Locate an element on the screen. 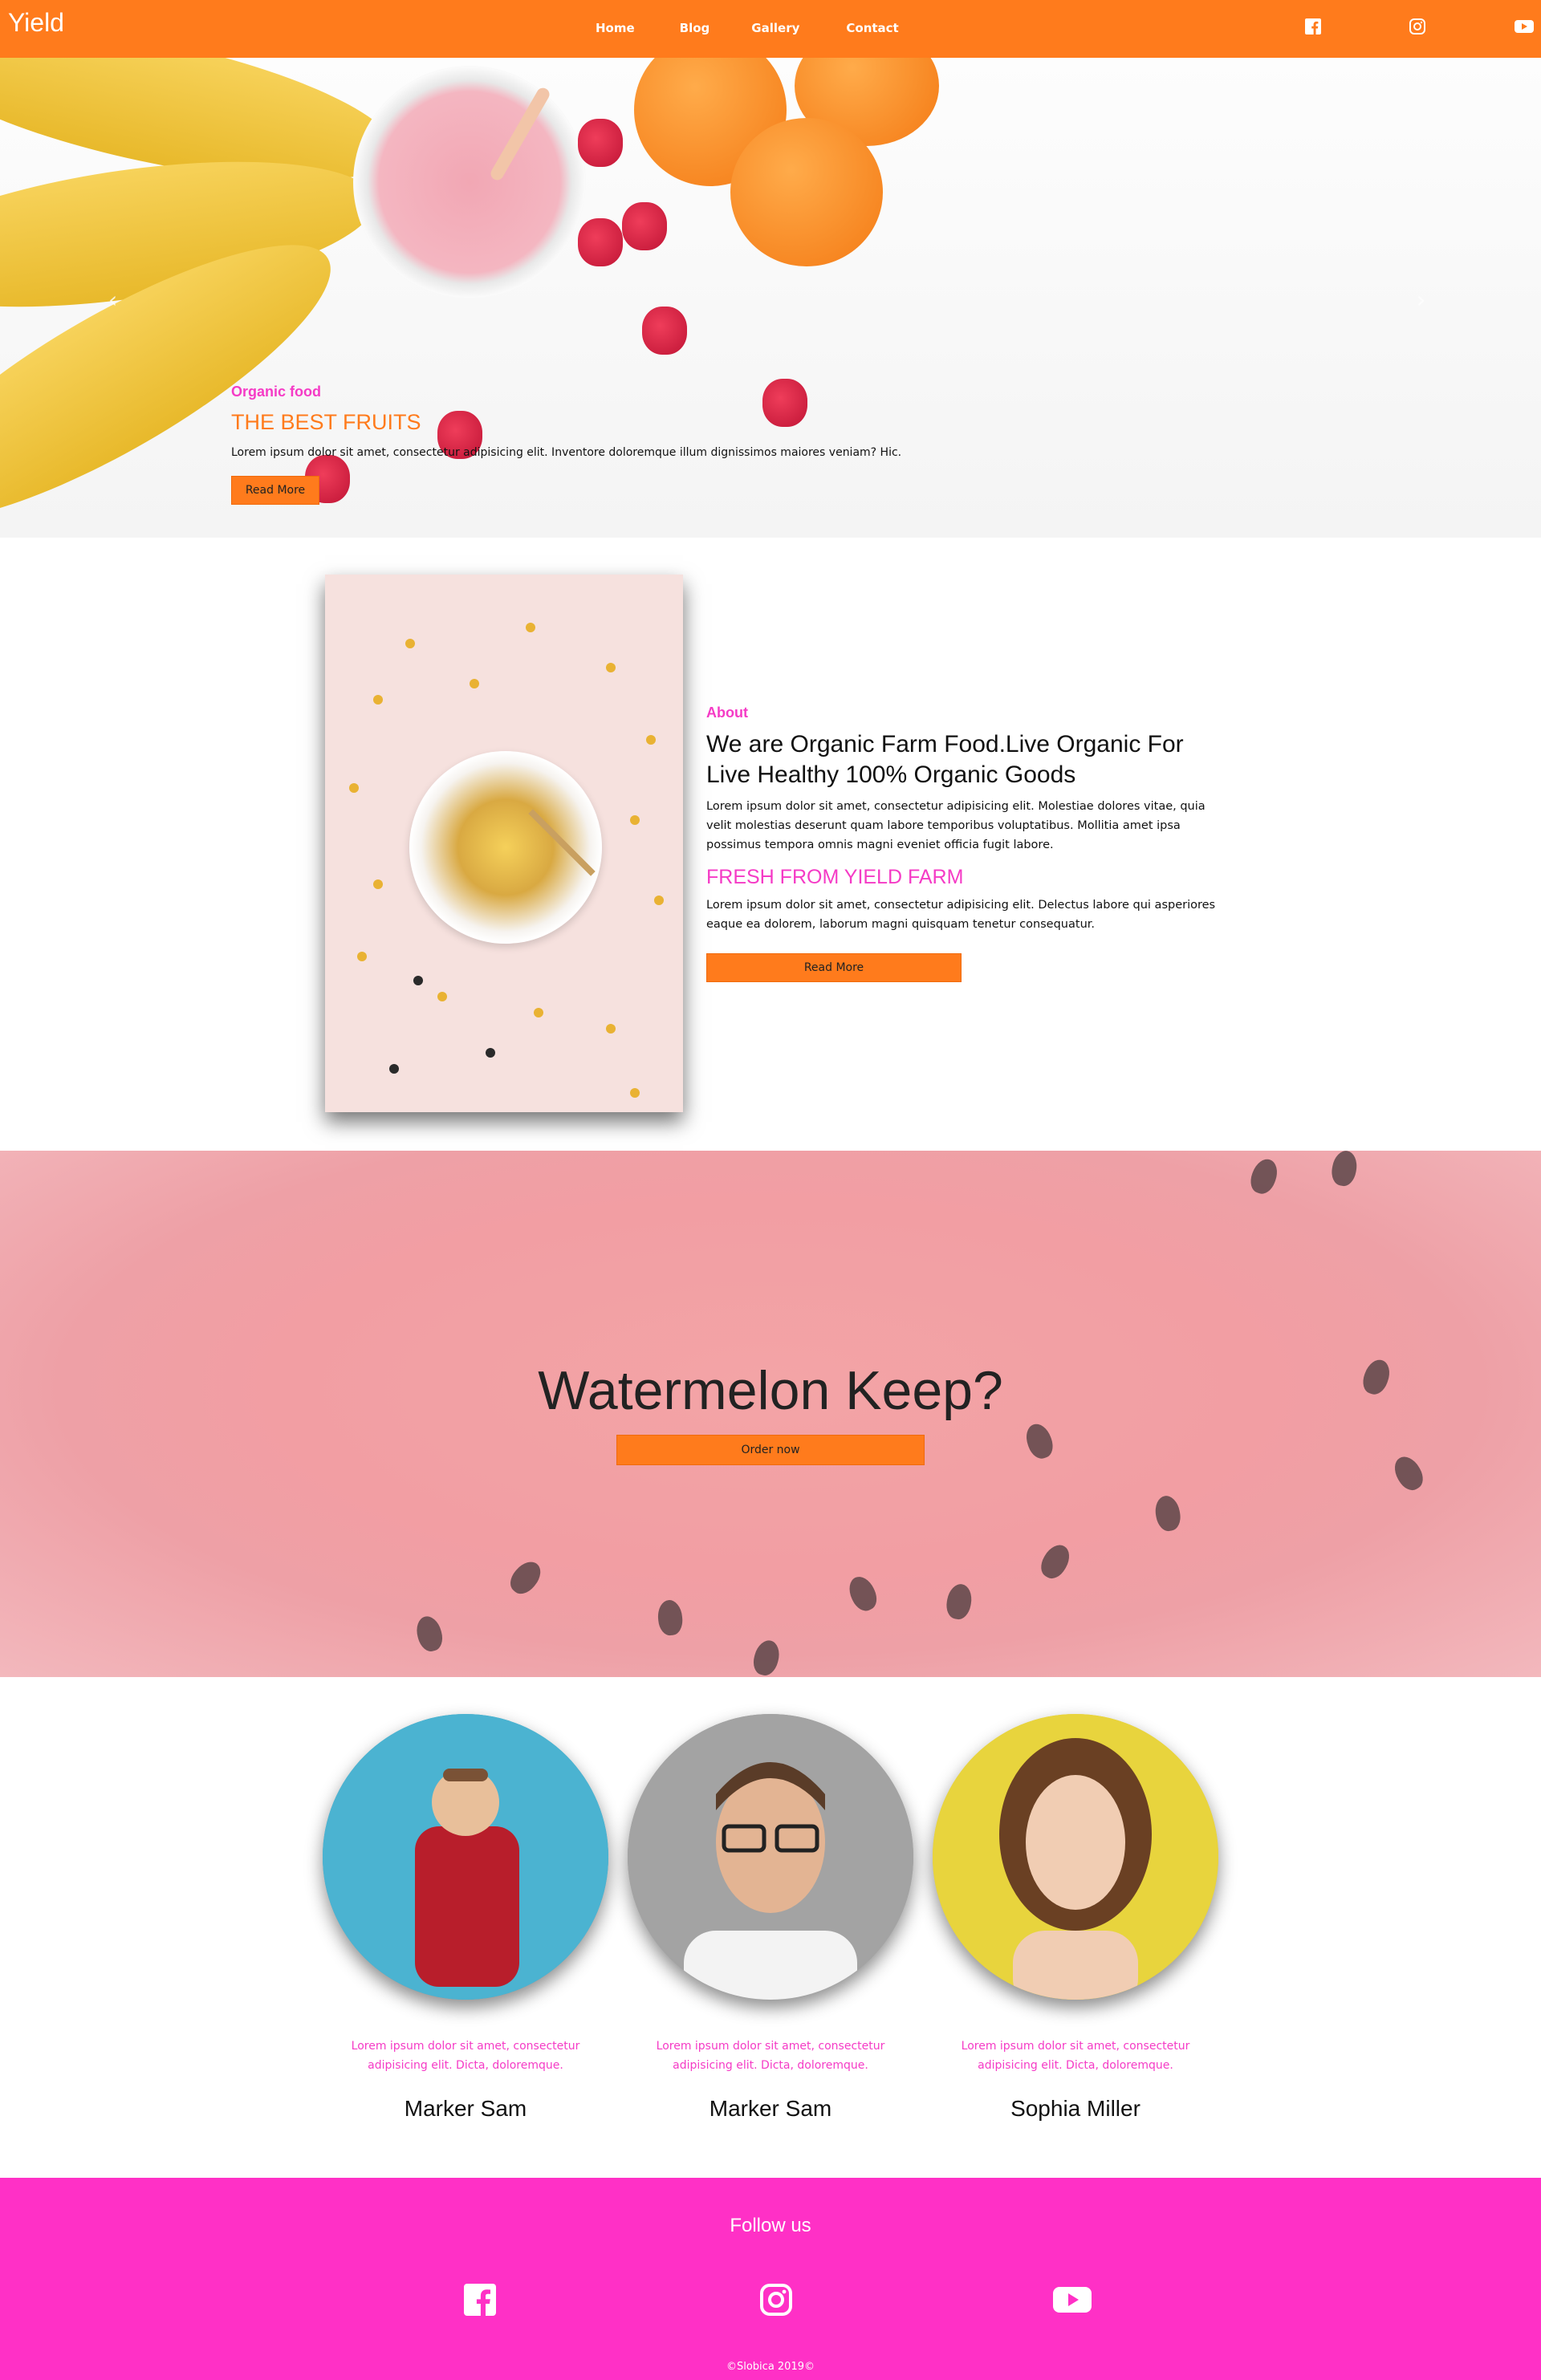  nav-gallery: Gallery is located at coordinates (775, 28).